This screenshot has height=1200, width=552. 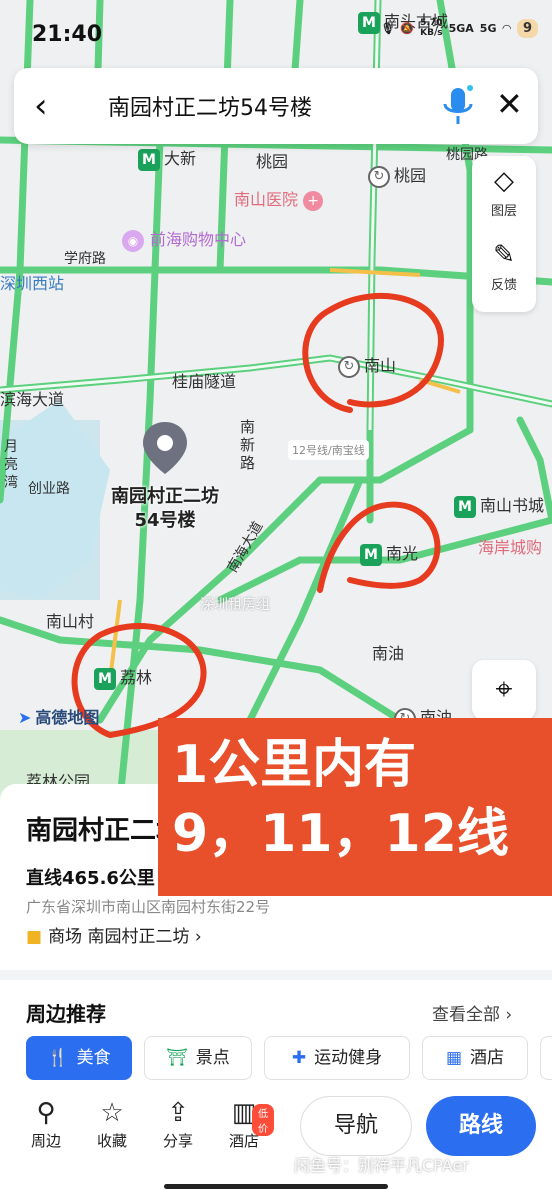 I want to click on mute-icon: 🔕, so click(x=407, y=28).